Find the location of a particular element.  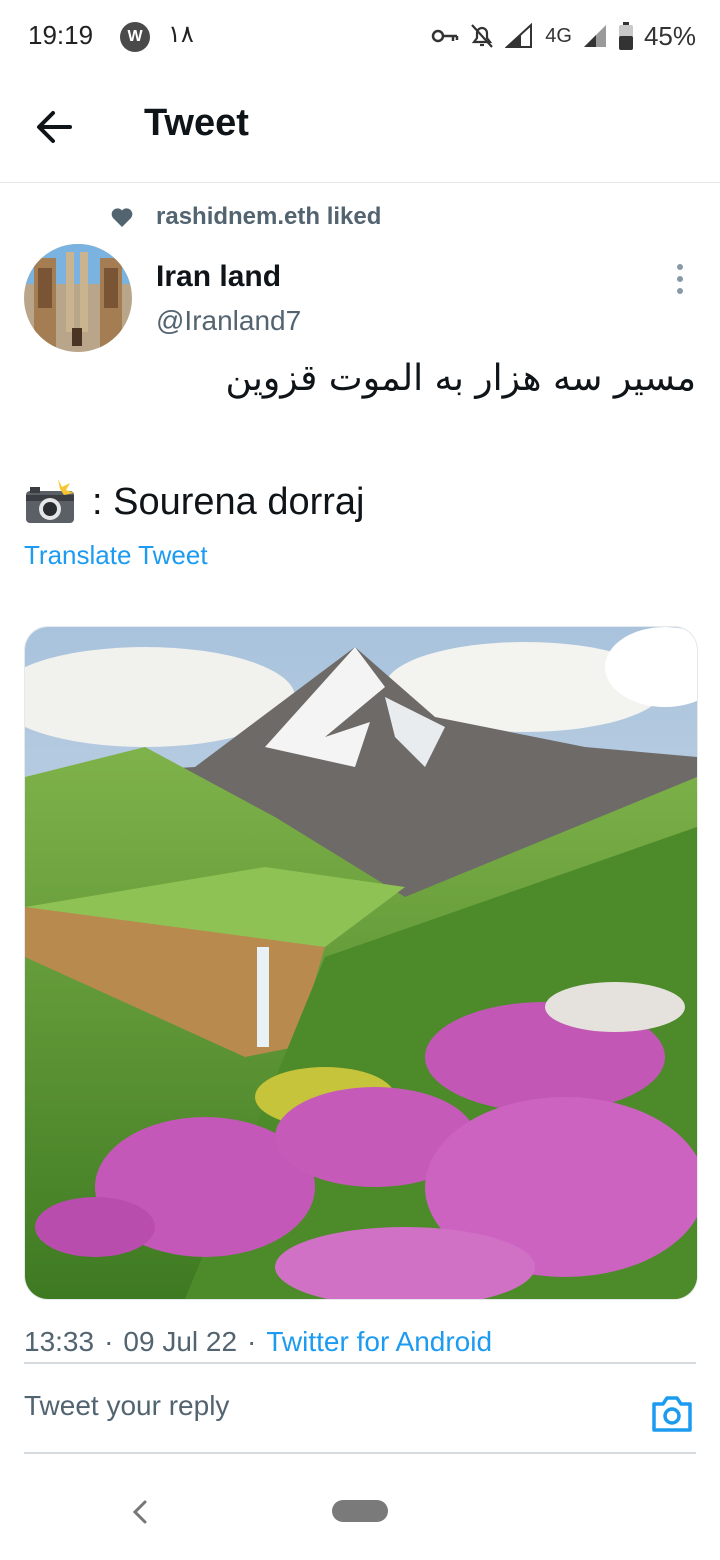

author-handle: @Iranland7 is located at coordinates (228, 321).